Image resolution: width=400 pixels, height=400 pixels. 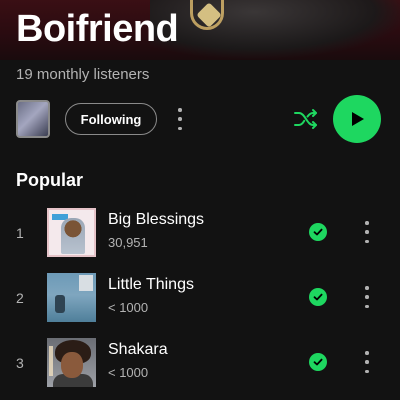 What do you see at coordinates (151, 284) in the screenshot?
I see `track-title: Little Things` at bounding box center [151, 284].